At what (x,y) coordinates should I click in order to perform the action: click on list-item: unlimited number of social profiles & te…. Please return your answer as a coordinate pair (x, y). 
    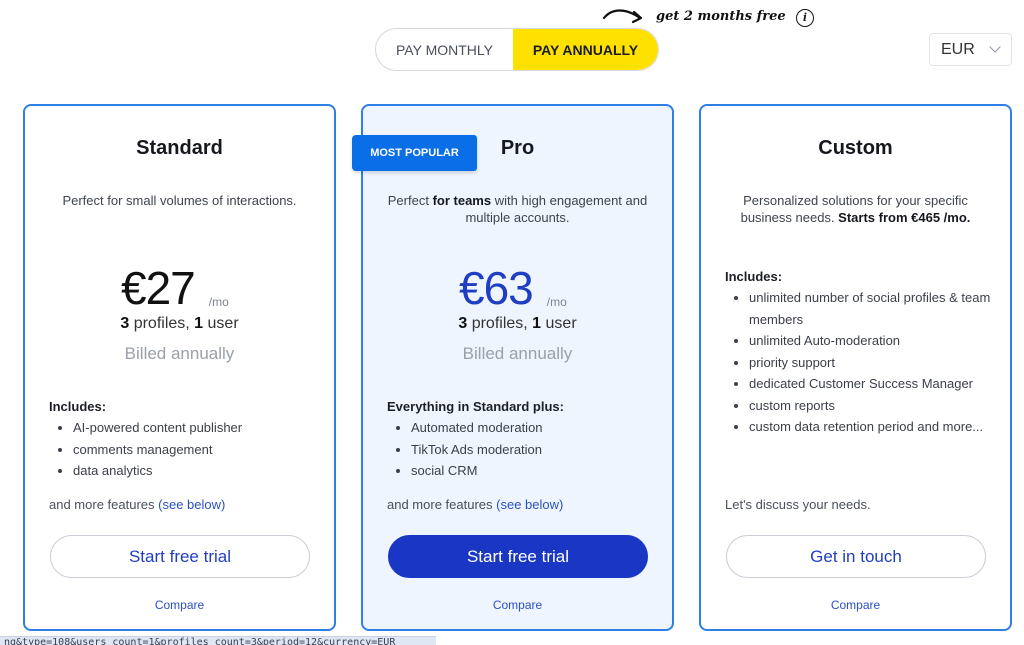
    Looking at the image, I should click on (864, 308).